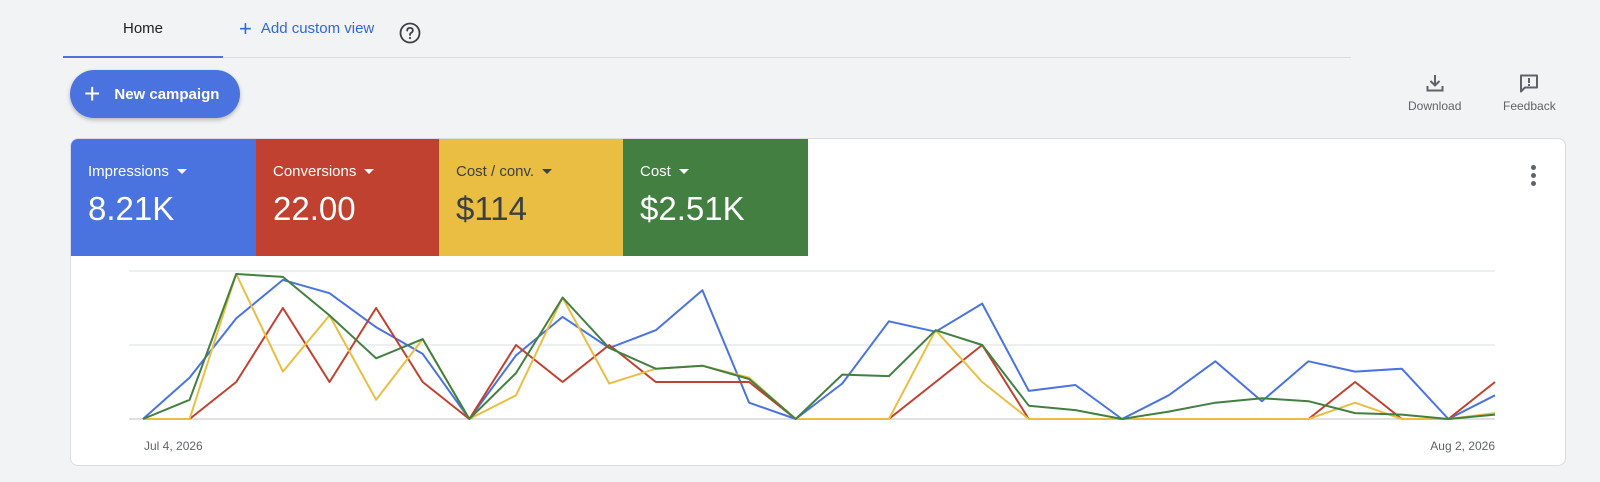 Image resolution: width=1600 pixels, height=482 pixels. What do you see at coordinates (314, 208) in the screenshot?
I see `metric-value: 22.00` at bounding box center [314, 208].